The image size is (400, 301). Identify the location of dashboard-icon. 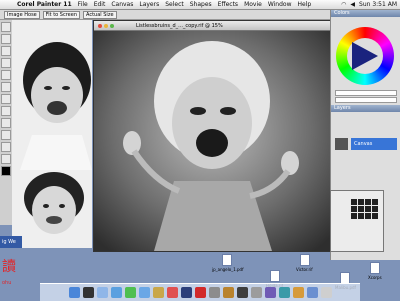
(88, 292).